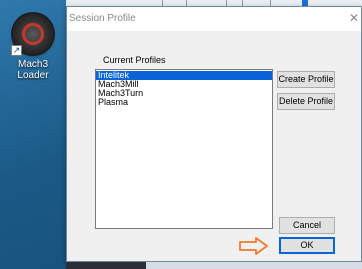 This screenshot has width=362, height=269. Describe the element at coordinates (184, 102) in the screenshot. I see `profile-item-plasma: Plasma` at that location.